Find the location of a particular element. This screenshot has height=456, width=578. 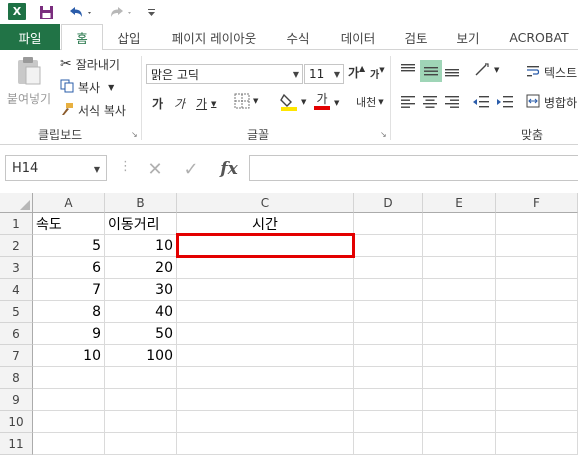

underline-button: 가 ▼ is located at coordinates (206, 103).